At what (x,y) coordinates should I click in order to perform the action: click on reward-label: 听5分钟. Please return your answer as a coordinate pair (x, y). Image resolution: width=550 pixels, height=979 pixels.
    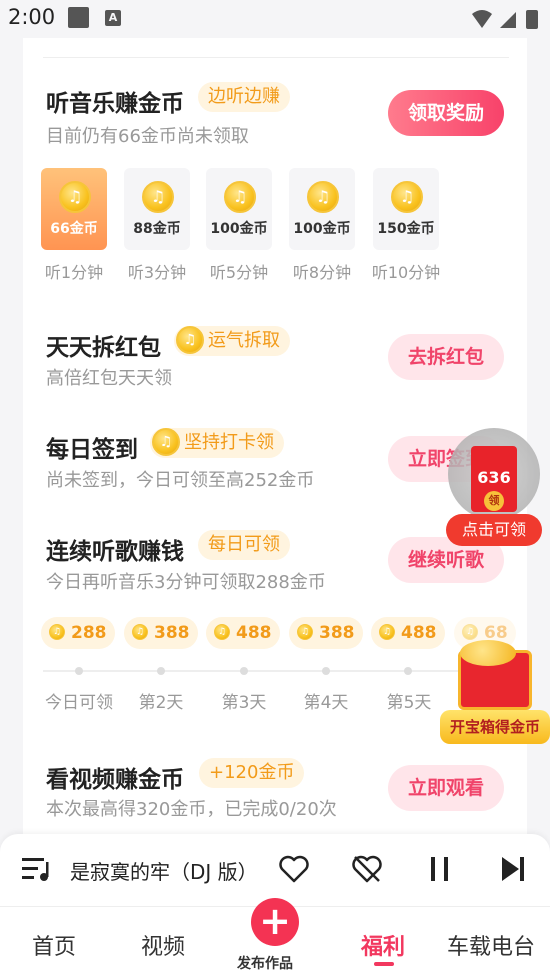
    Looking at the image, I should click on (239, 272).